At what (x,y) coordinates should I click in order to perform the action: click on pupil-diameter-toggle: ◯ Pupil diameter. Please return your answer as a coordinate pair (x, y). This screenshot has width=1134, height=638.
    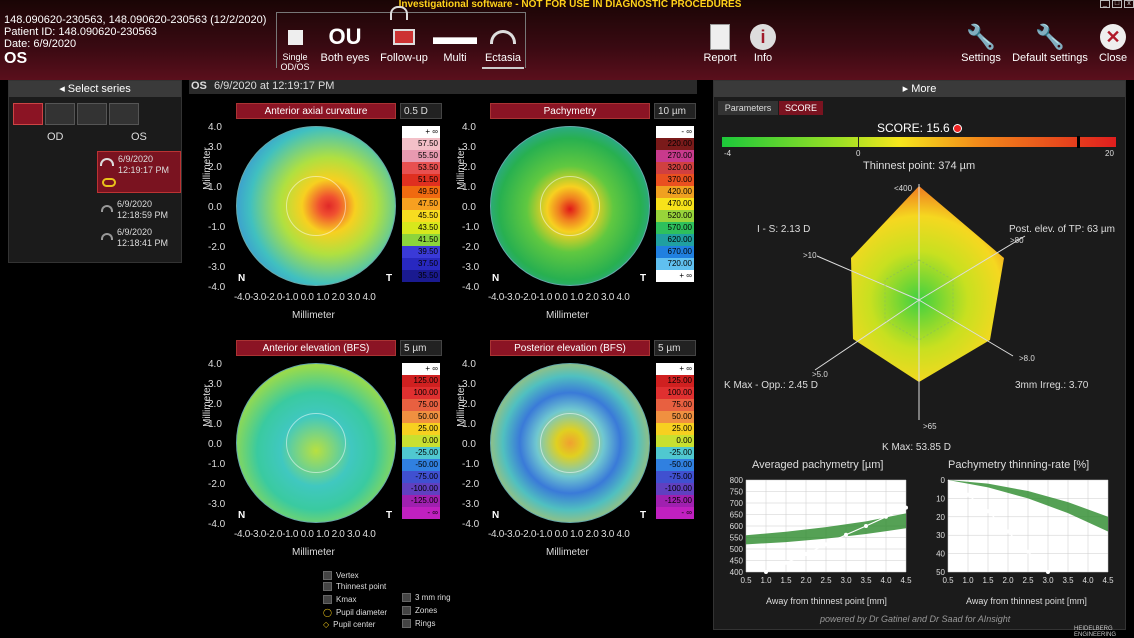
    Looking at the image, I should click on (355, 612).